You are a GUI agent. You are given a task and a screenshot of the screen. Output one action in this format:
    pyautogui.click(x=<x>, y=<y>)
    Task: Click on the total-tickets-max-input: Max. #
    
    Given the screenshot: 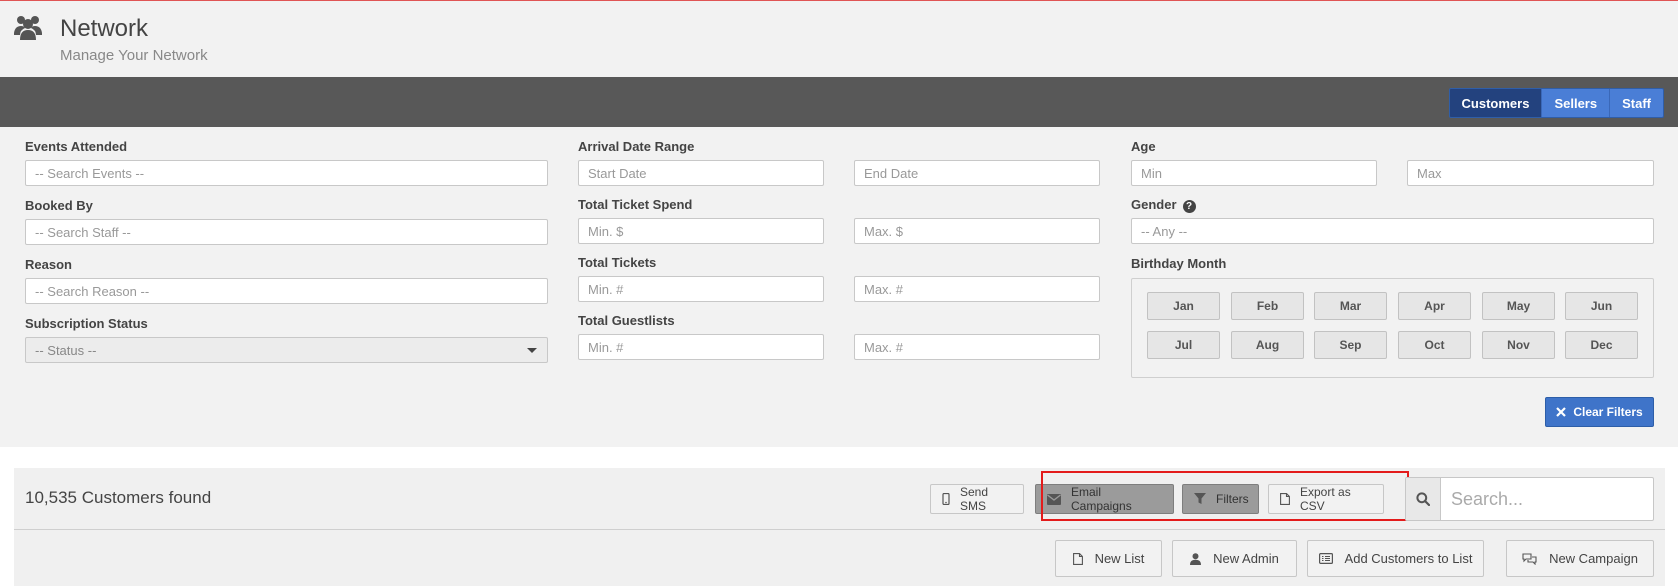 What is the action you would take?
    pyautogui.click(x=977, y=289)
    